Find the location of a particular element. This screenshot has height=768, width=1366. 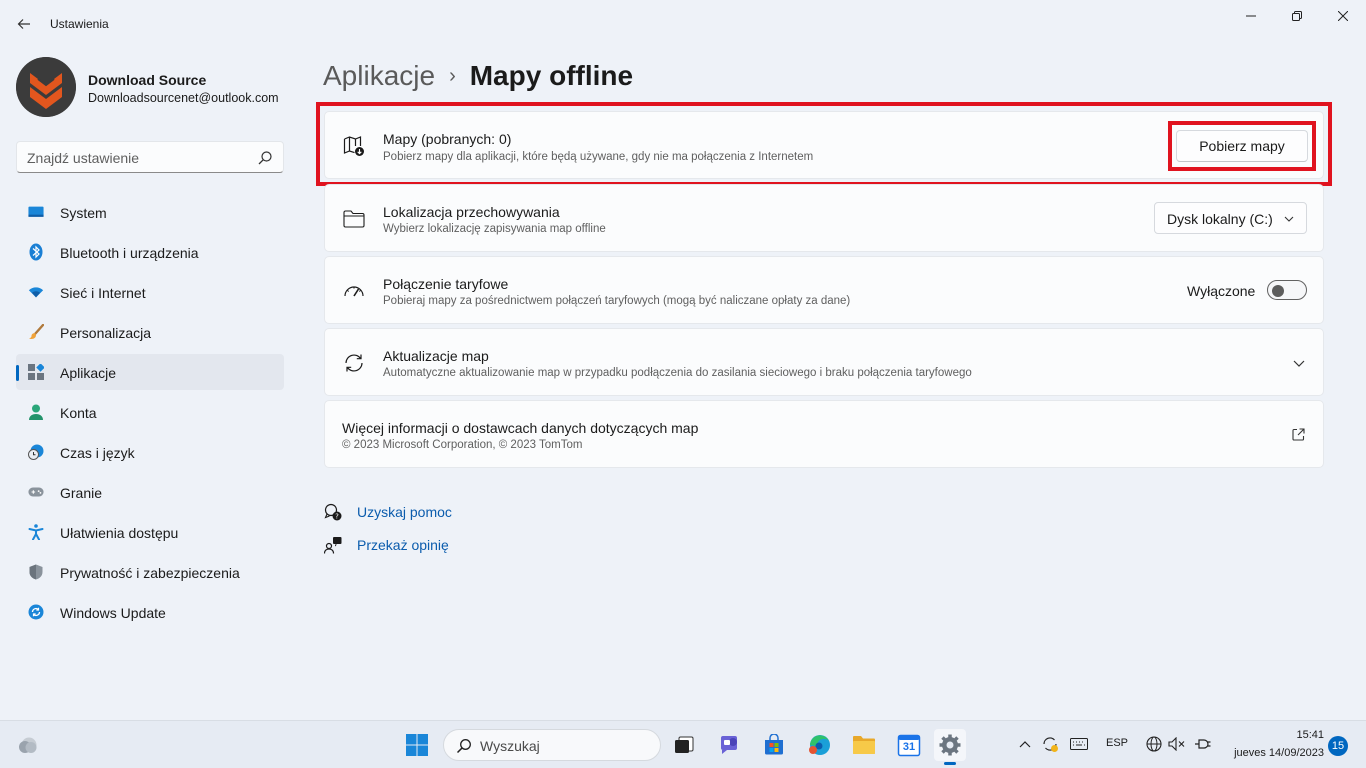

taskbar-search: Wyszukaj is located at coordinates (552, 745).